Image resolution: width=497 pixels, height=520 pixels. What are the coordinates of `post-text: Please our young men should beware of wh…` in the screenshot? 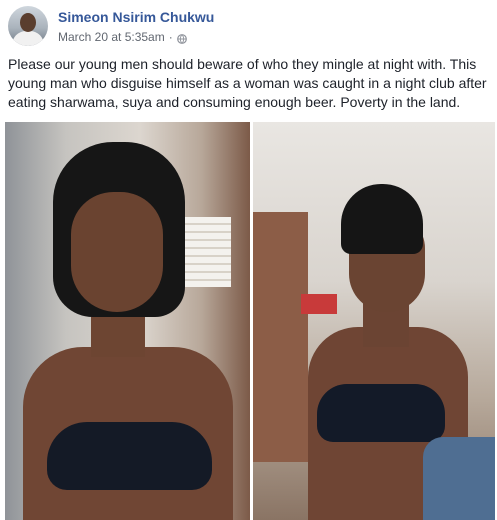 It's located at (247, 83).